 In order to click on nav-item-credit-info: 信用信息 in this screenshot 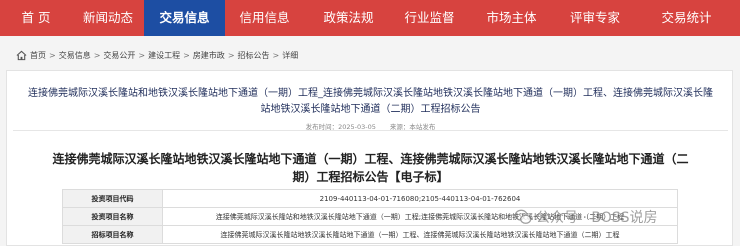, I will do `click(264, 18)`.